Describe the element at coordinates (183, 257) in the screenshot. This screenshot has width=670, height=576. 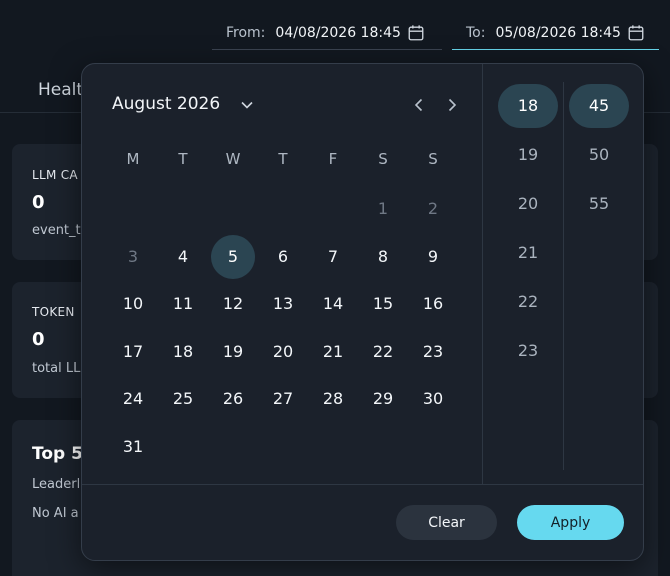
I see `day-cell: 4` at that location.